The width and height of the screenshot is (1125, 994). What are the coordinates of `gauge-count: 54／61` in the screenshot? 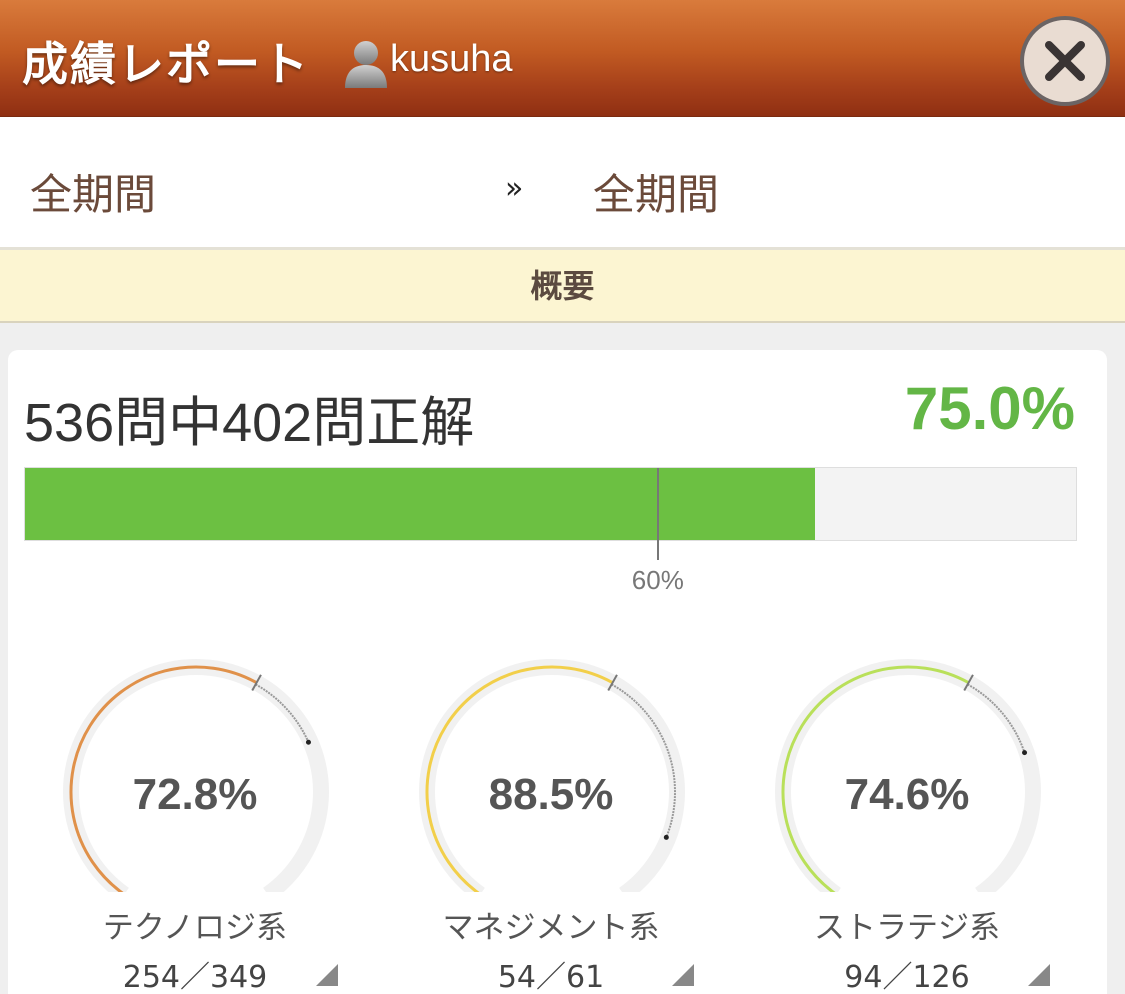 It's located at (551, 977).